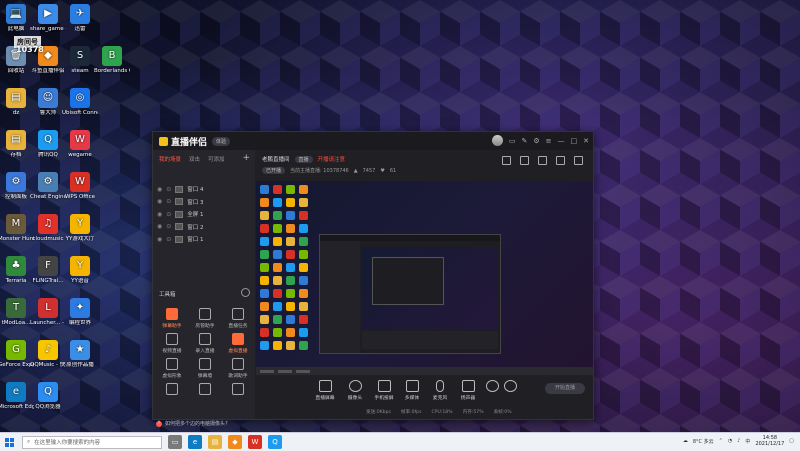  I want to click on wps-taskbar-icon: W, so click(255, 442).